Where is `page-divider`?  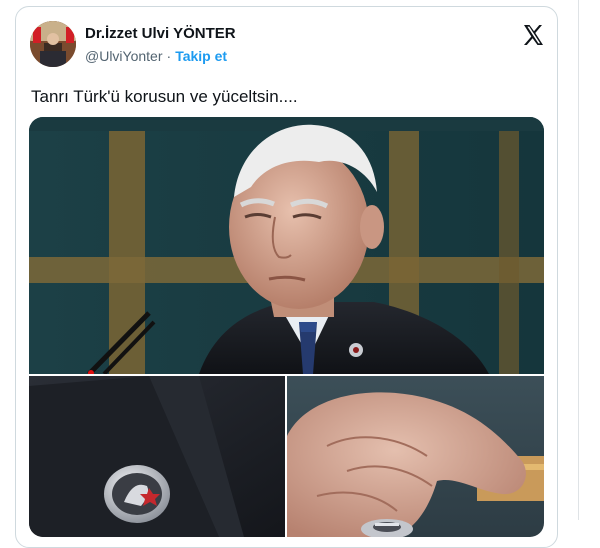 page-divider is located at coordinates (578, 260).